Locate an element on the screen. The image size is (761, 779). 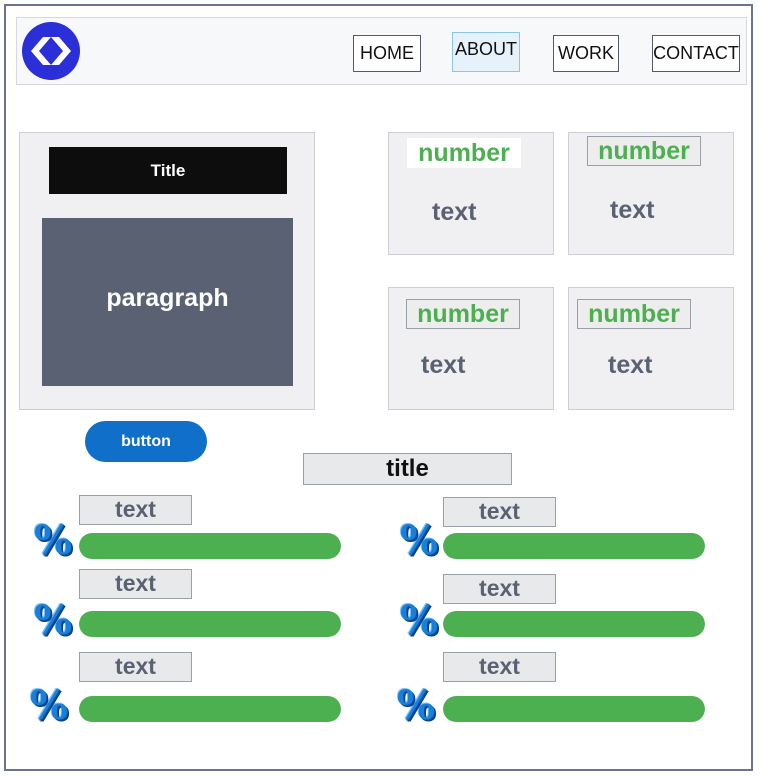
nav-contact-button: CONTACT is located at coordinates (696, 53).